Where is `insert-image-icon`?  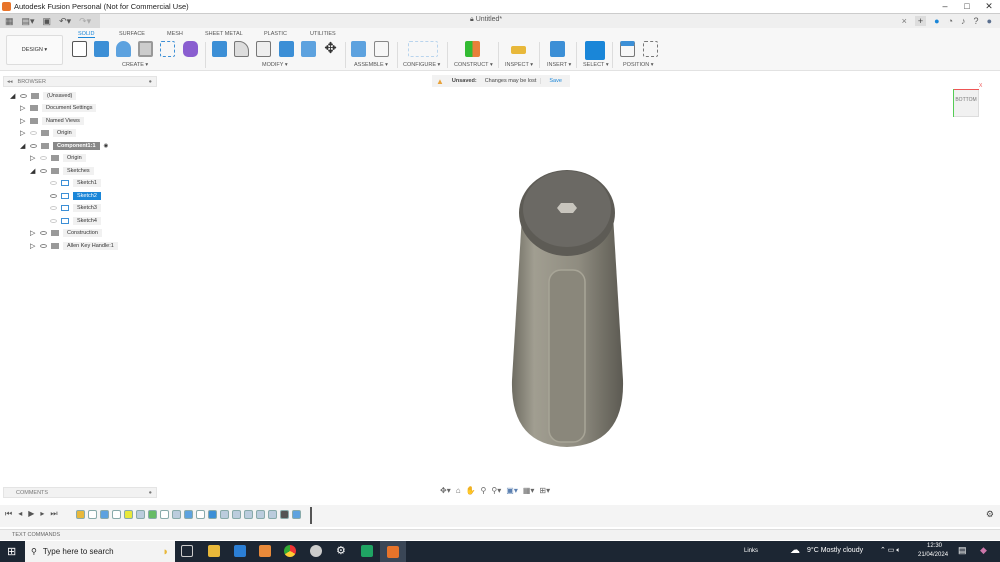 insert-image-icon is located at coordinates (557, 49).